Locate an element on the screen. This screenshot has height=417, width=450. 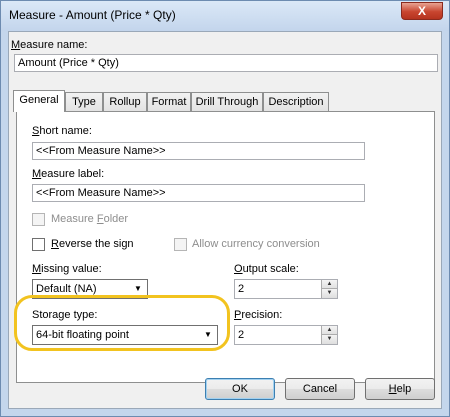
precision-value: 2 is located at coordinates (241, 335).